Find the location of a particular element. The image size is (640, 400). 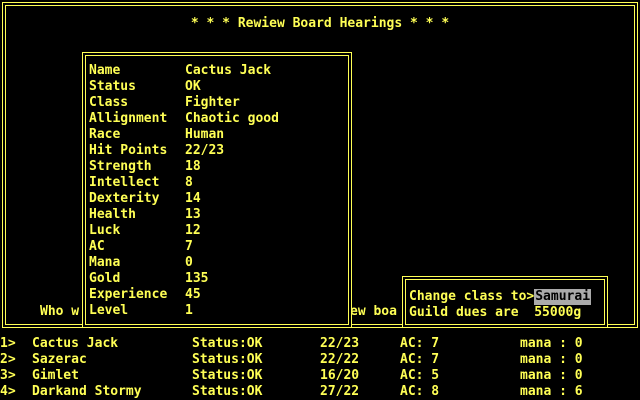

change-class-prompt: Change class to>Samurai is located at coordinates (500, 297).